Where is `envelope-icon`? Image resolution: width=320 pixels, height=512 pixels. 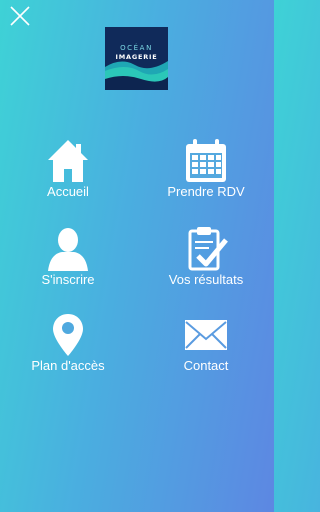
envelope-icon is located at coordinates (206, 335).